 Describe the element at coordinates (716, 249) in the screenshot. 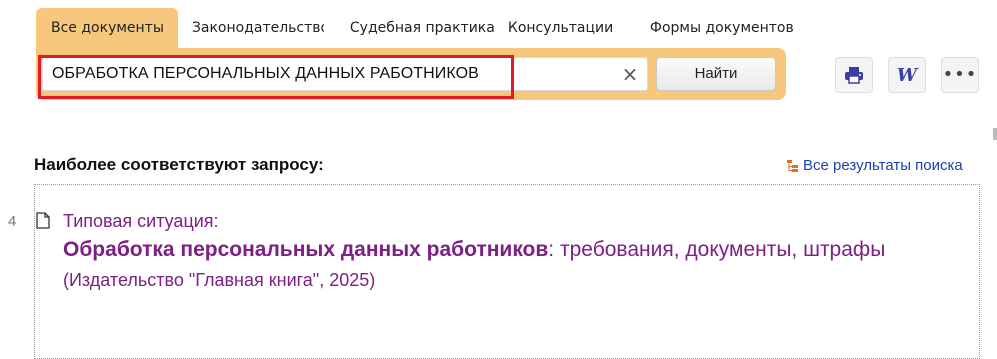

I see `result-title-rest: : требования, документы, штрафы` at that location.